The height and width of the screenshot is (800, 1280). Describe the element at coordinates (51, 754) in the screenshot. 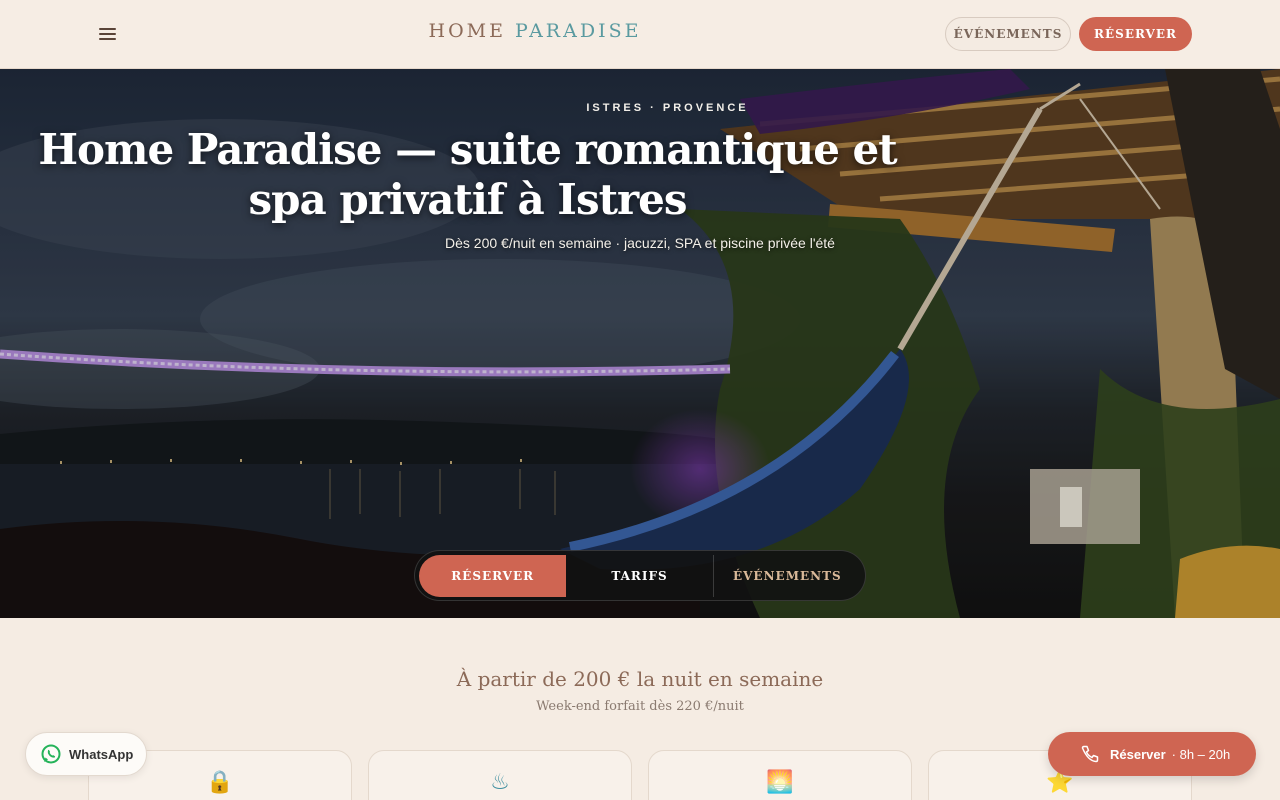

I see `whatsapp-icon` at that location.